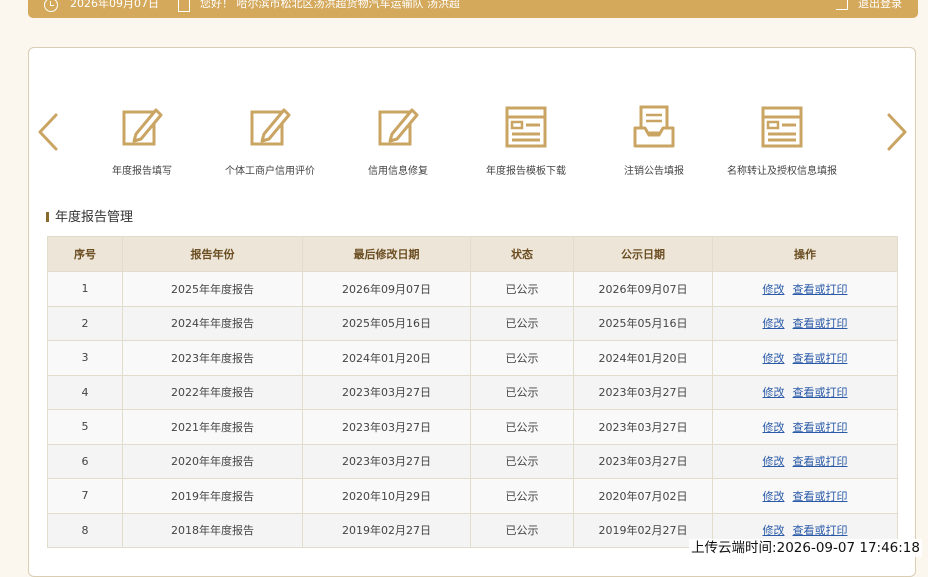 Image resolution: width=928 pixels, height=577 pixels. What do you see at coordinates (51, 6) in the screenshot?
I see `clock-icon` at bounding box center [51, 6].